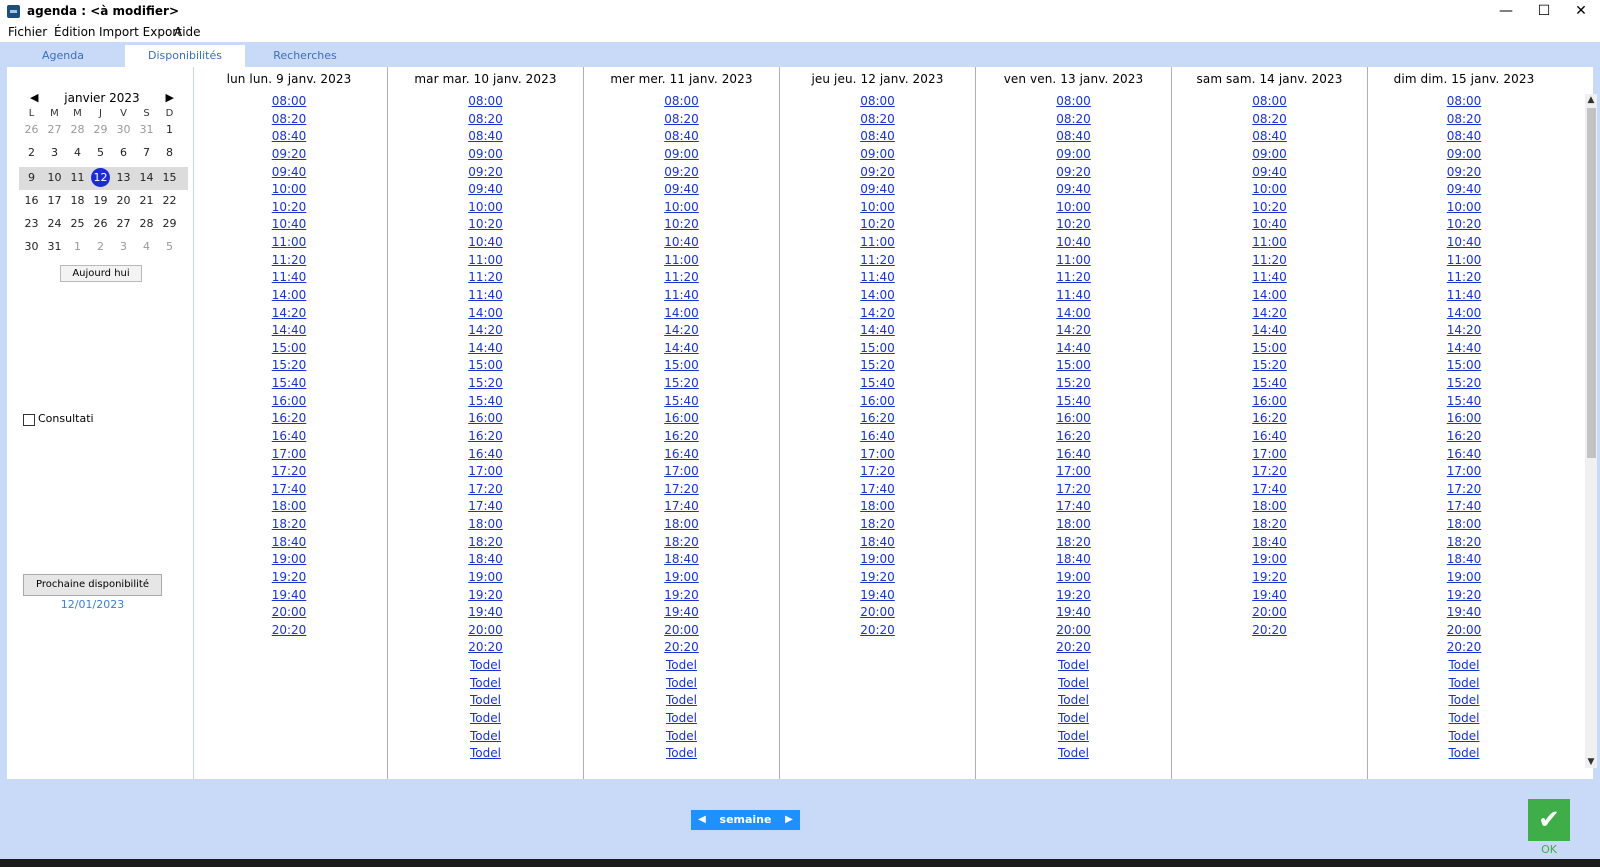 The width and height of the screenshot is (1600, 867). Describe the element at coordinates (485, 648) in the screenshot. I see `time-slot-link: 20:20` at that location.